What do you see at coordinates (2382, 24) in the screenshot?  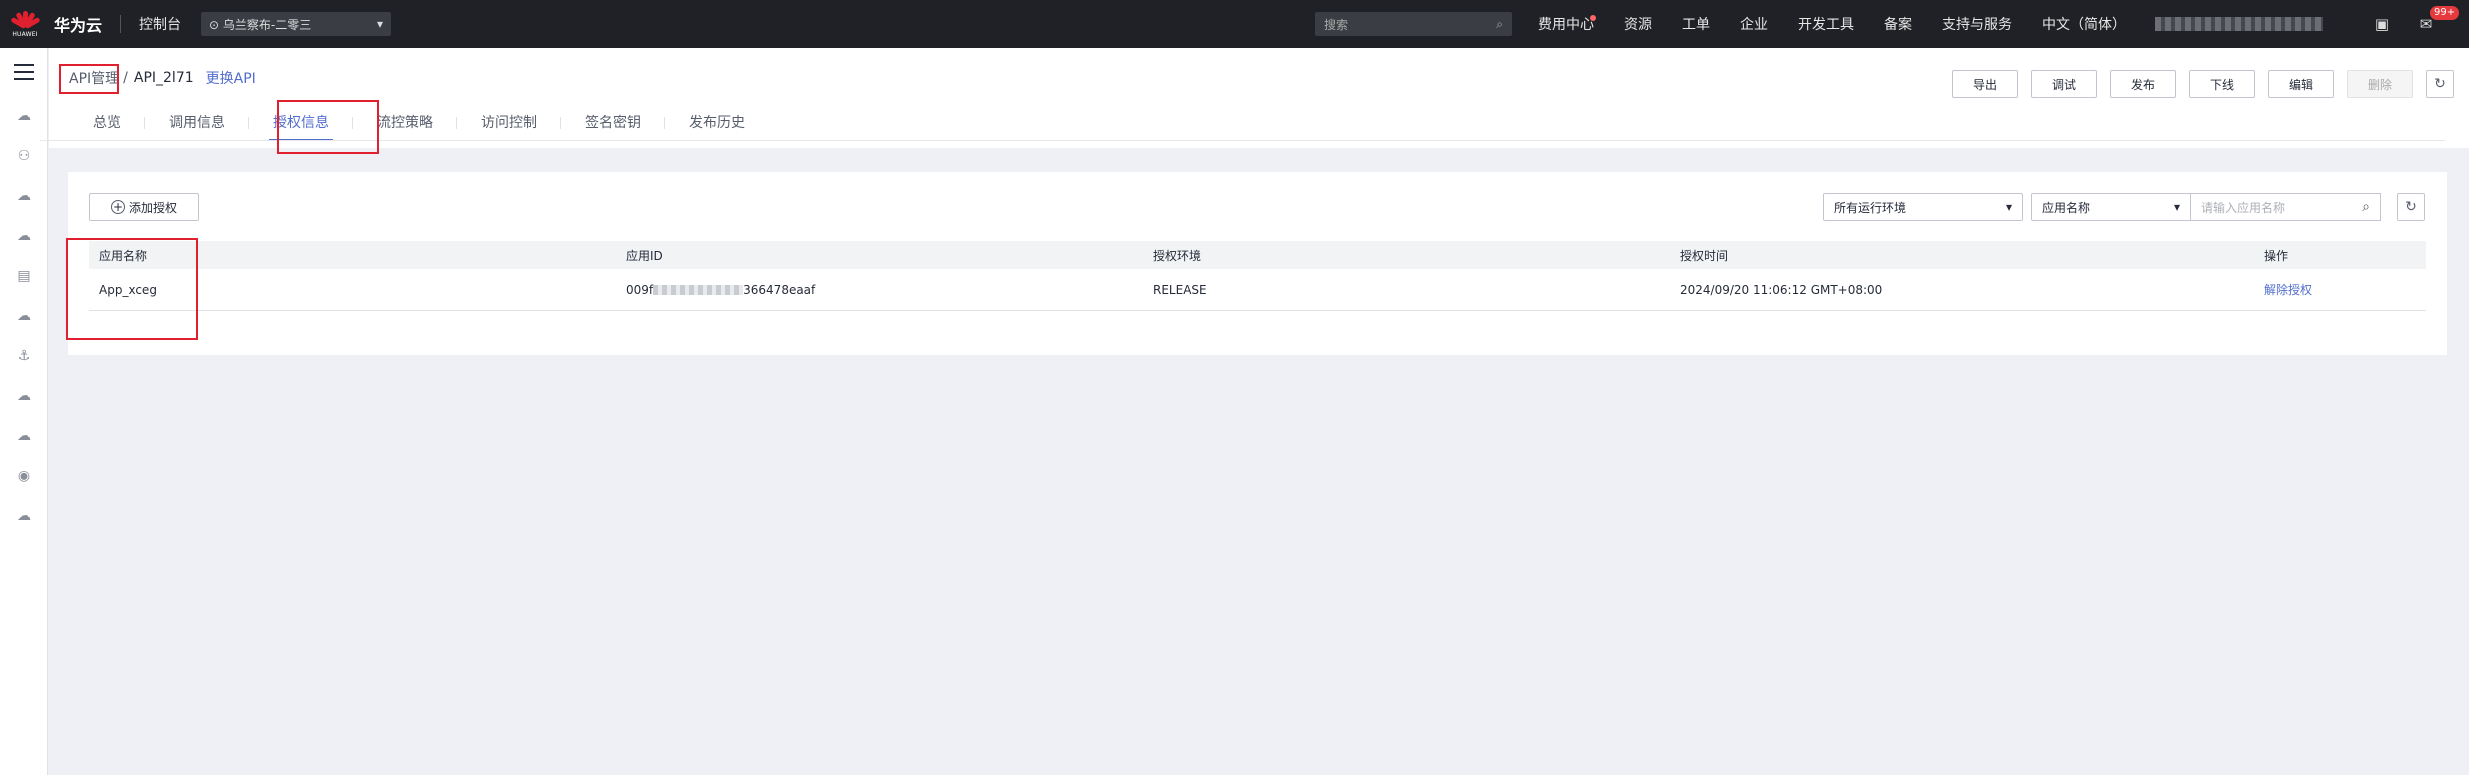 I see `terminal-icon: ▣` at bounding box center [2382, 24].